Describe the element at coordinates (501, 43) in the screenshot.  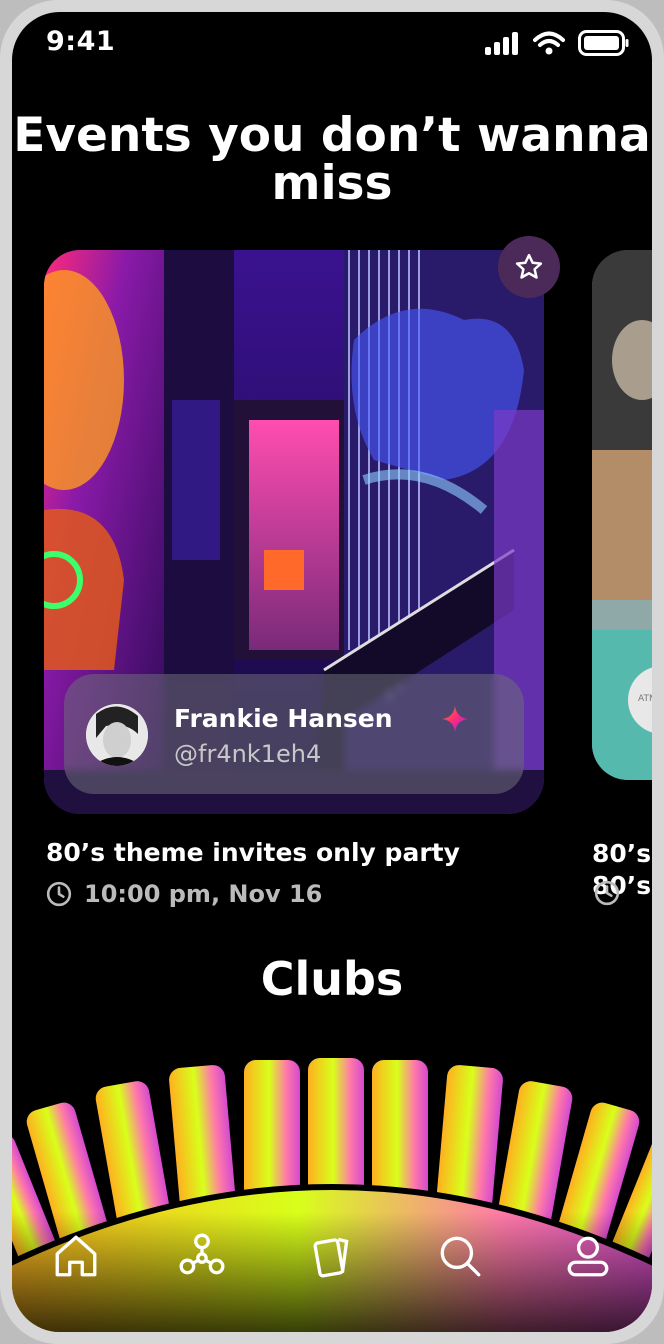
I see `signal-icon` at that location.